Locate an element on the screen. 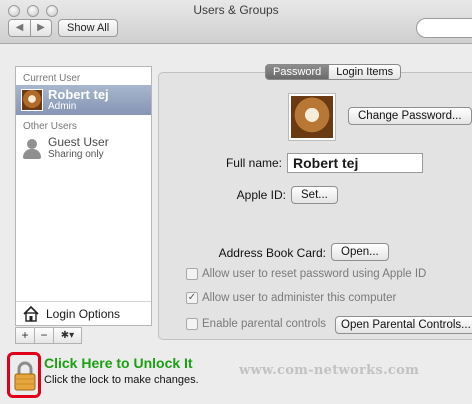  user-picture is located at coordinates (312, 117).